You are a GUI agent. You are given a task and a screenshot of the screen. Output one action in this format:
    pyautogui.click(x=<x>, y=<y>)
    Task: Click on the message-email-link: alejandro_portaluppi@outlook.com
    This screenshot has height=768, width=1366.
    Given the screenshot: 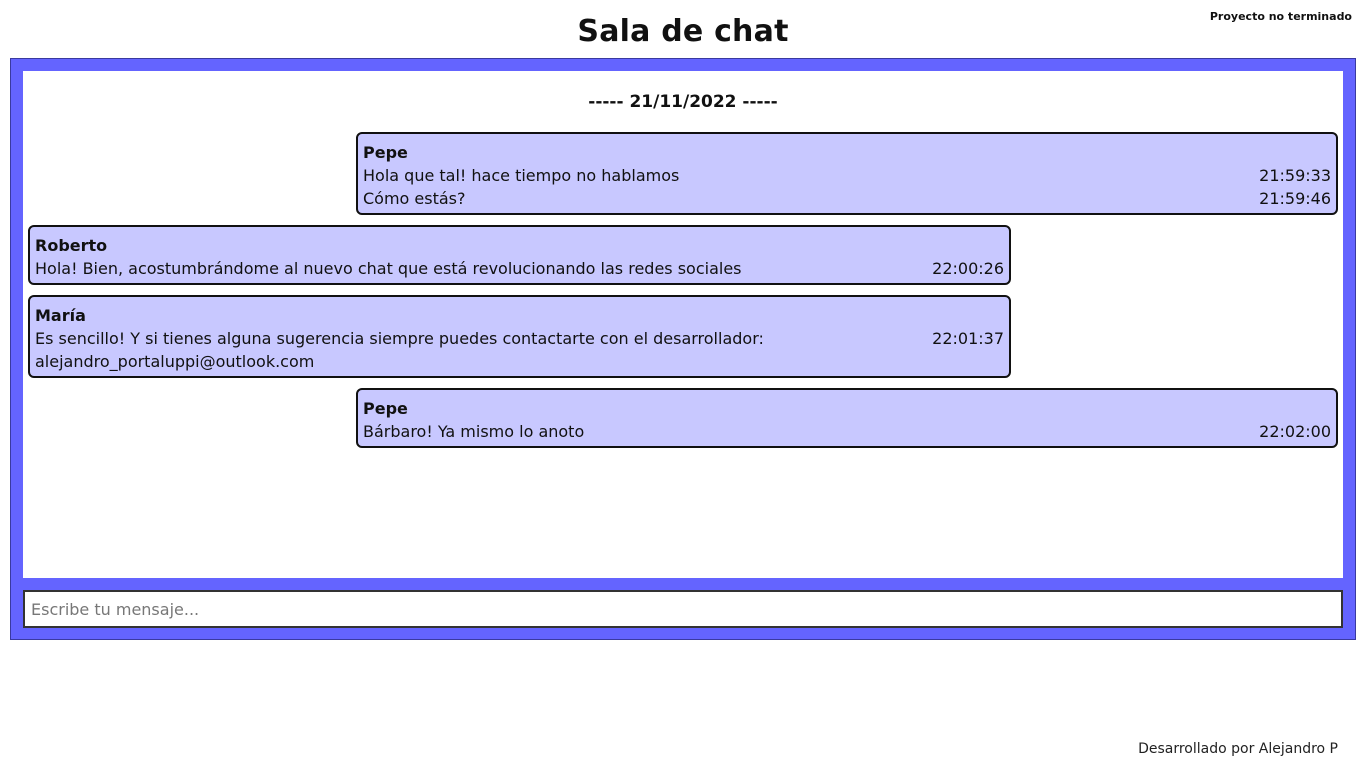 What is the action you would take?
    pyautogui.click(x=175, y=361)
    